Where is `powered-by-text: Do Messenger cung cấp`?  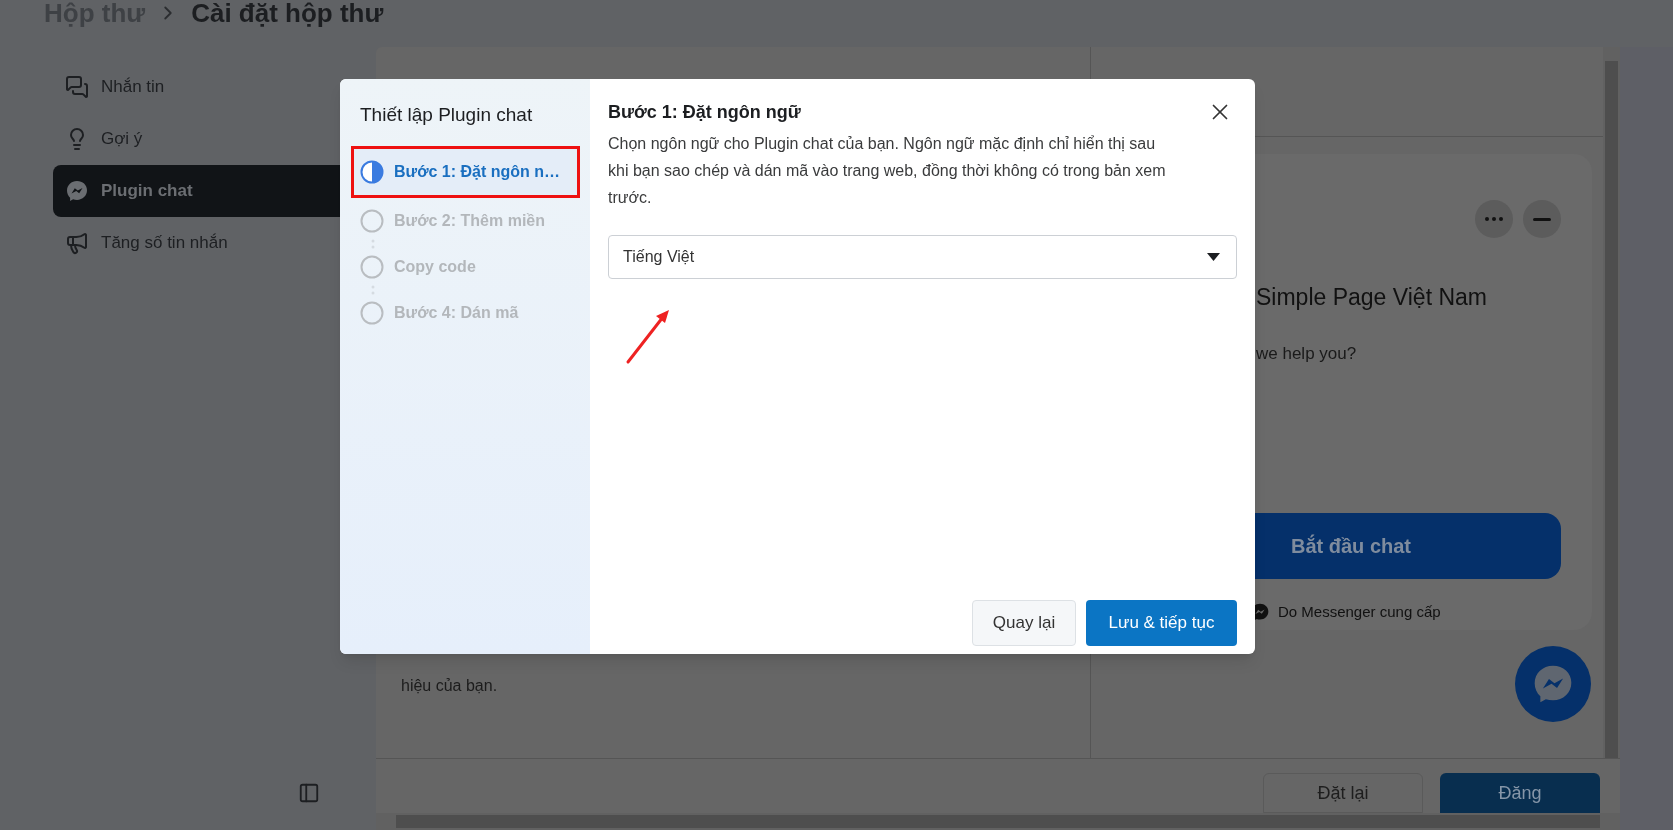
powered-by-text: Do Messenger cung cấp is located at coordinates (1359, 612).